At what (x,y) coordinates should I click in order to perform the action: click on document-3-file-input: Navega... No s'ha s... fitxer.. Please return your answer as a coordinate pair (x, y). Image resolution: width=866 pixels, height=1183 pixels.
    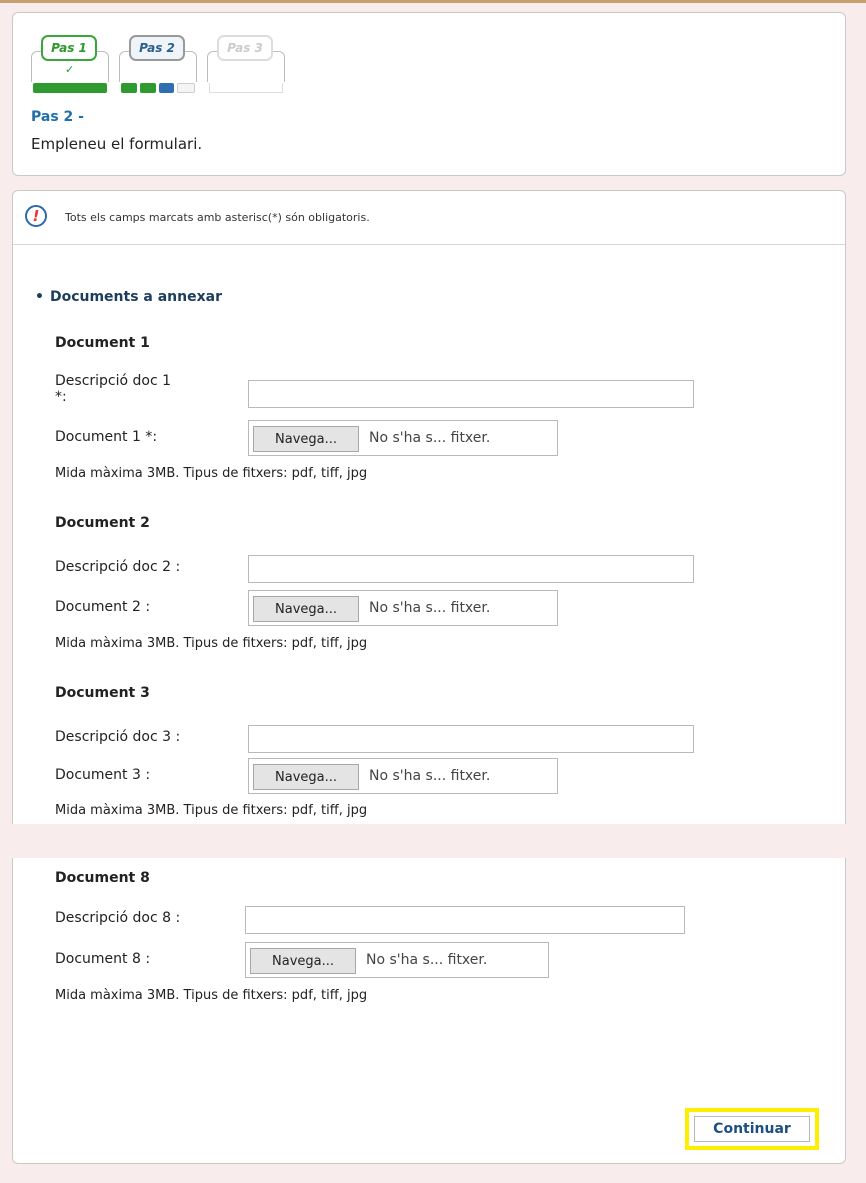
    Looking at the image, I should click on (403, 776).